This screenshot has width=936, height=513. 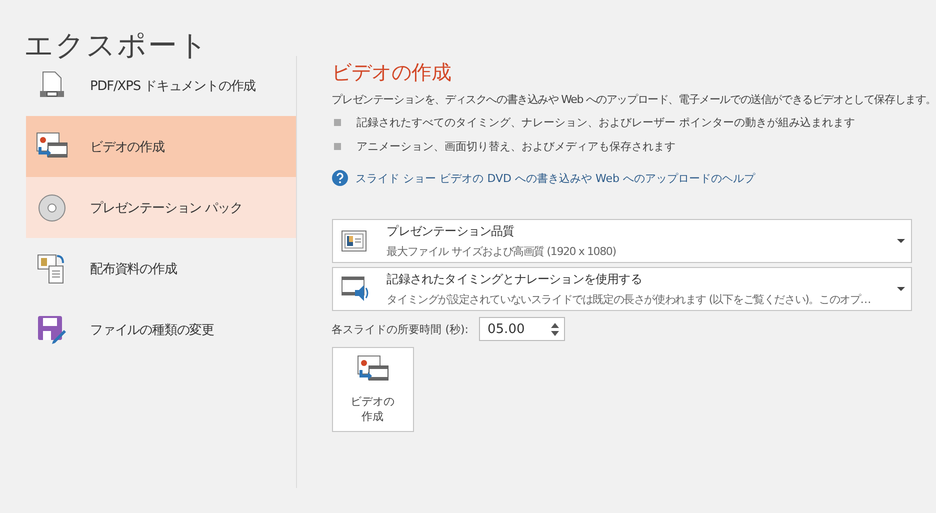 What do you see at coordinates (373, 389) in the screenshot?
I see `create-video-button: ビデオの作成` at bounding box center [373, 389].